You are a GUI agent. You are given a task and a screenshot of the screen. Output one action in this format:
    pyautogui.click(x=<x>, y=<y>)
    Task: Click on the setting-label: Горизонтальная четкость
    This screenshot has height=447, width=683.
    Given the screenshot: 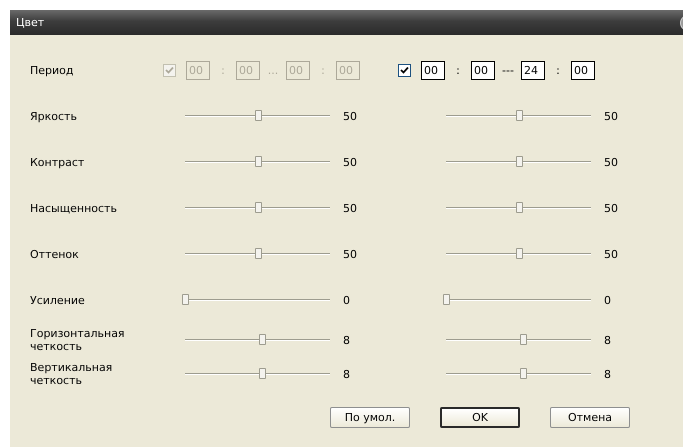 What is the action you would take?
    pyautogui.click(x=78, y=340)
    